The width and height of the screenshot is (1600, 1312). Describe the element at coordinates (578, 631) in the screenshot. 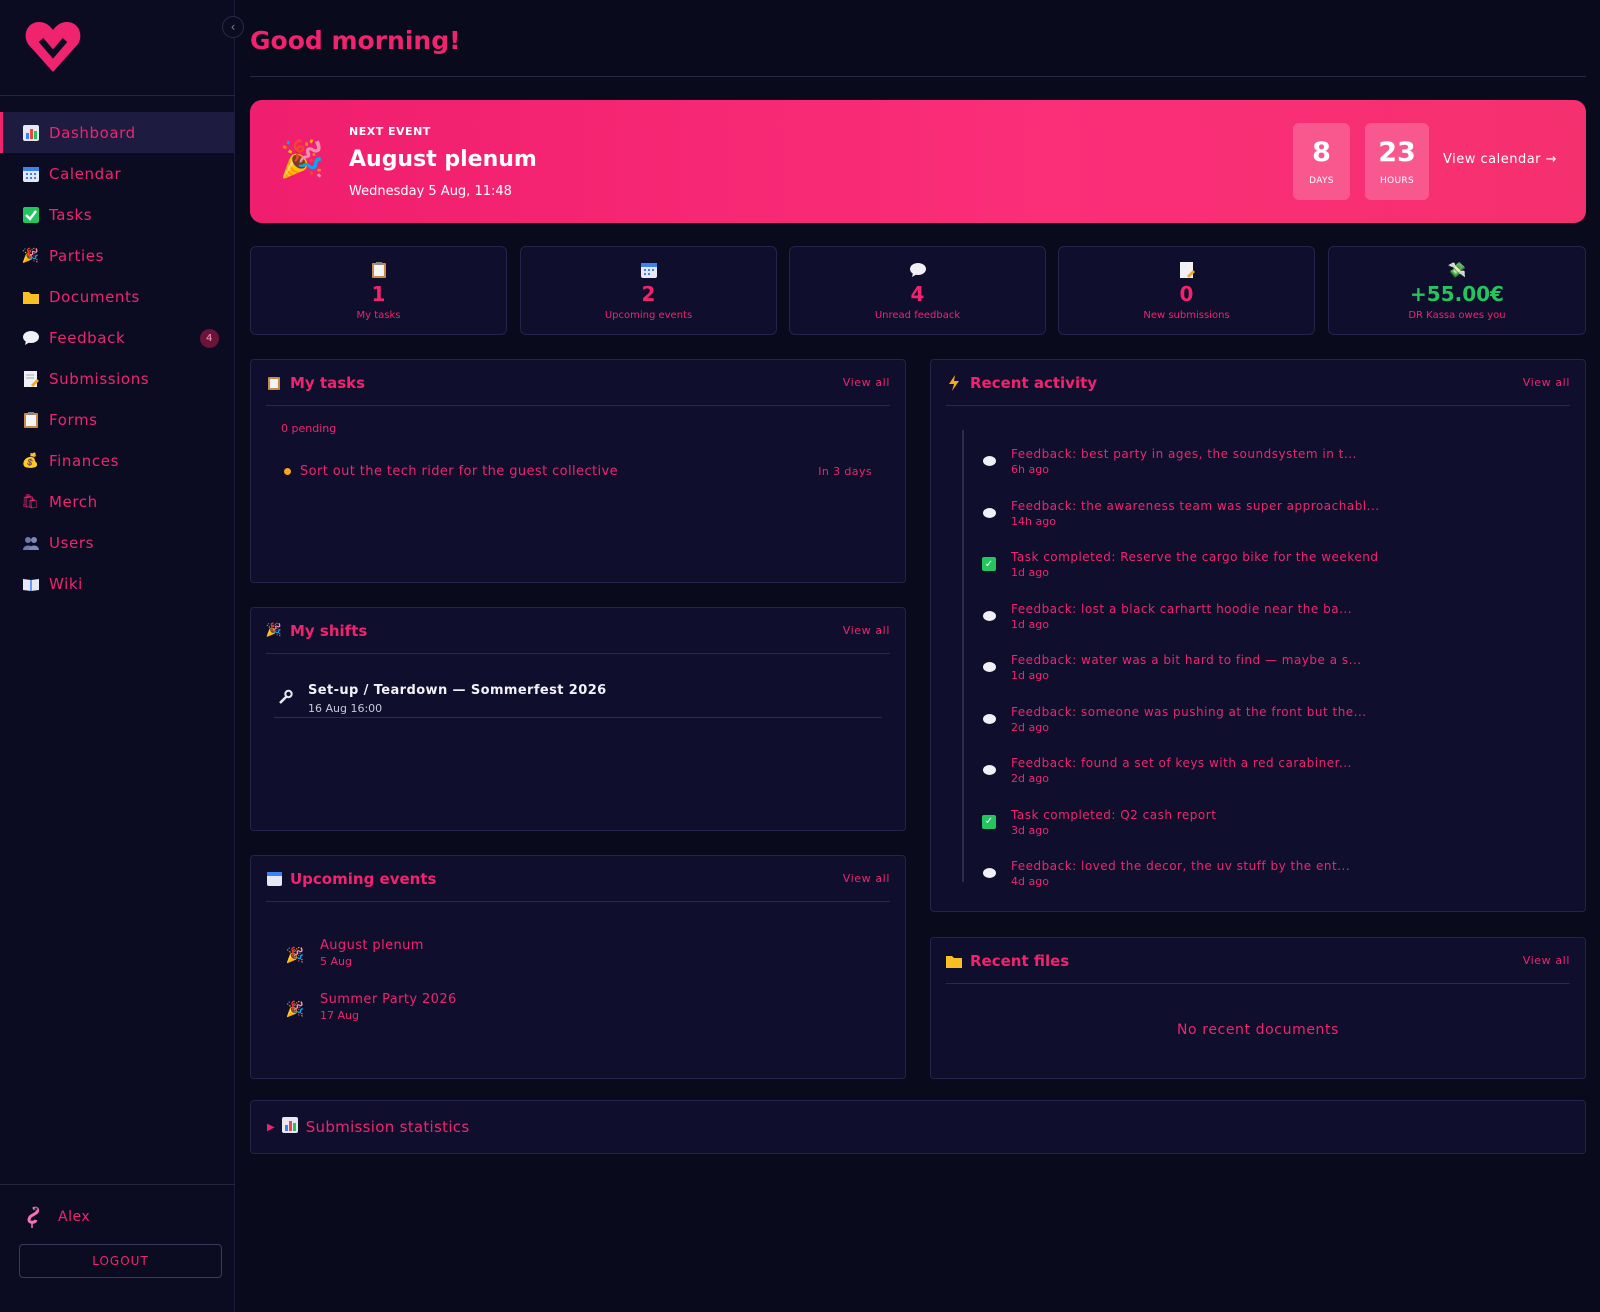

I see `panel-header: 🎉 My shifts View all` at that location.